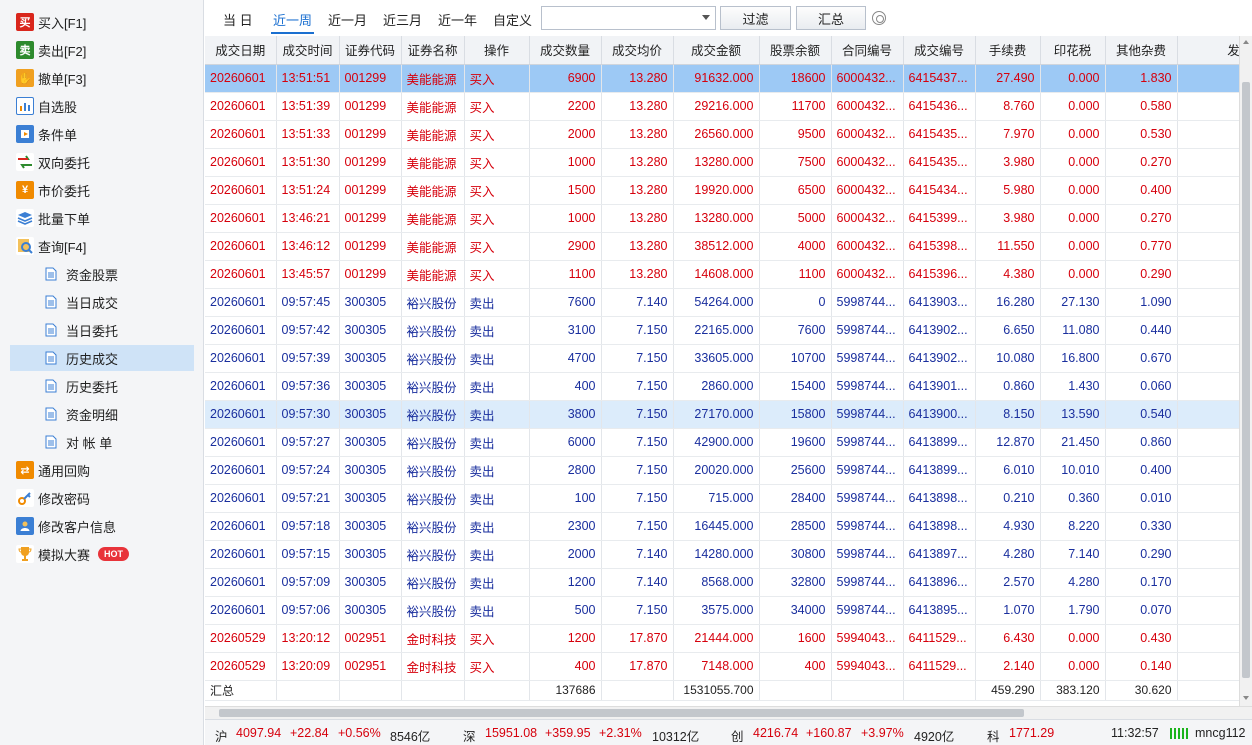  I want to click on tab-week: 近一周, so click(293, 22).